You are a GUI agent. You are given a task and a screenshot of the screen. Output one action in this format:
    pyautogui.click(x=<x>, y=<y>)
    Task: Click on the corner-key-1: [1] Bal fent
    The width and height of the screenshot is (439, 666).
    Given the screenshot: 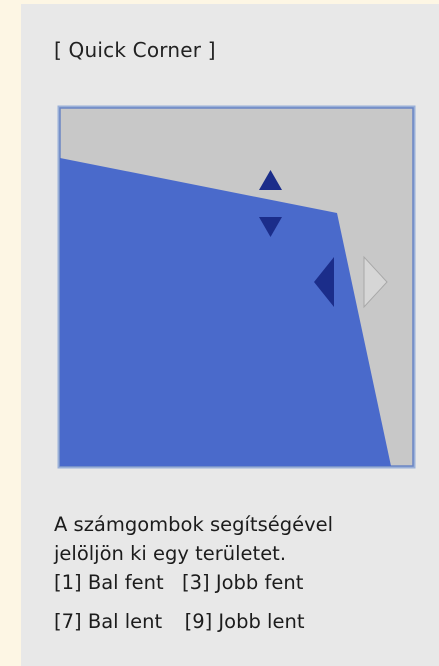 What is the action you would take?
    pyautogui.click(x=109, y=582)
    